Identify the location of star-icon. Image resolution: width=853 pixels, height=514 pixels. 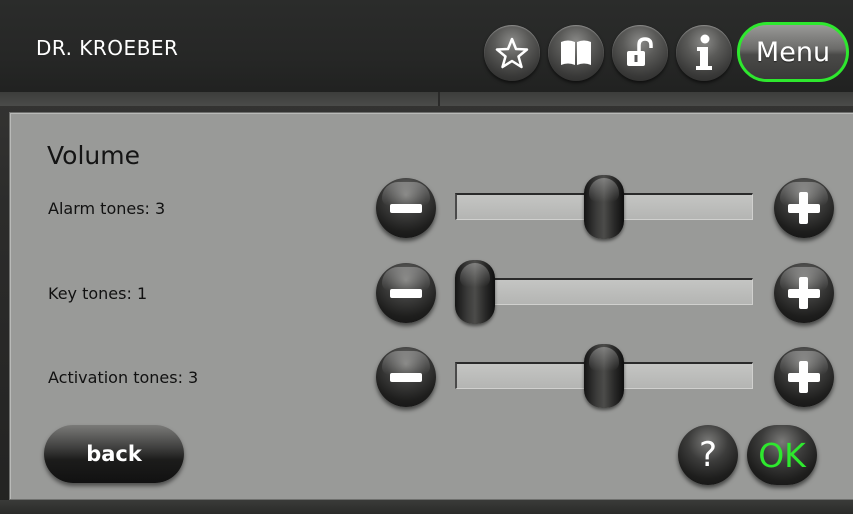
(512, 53).